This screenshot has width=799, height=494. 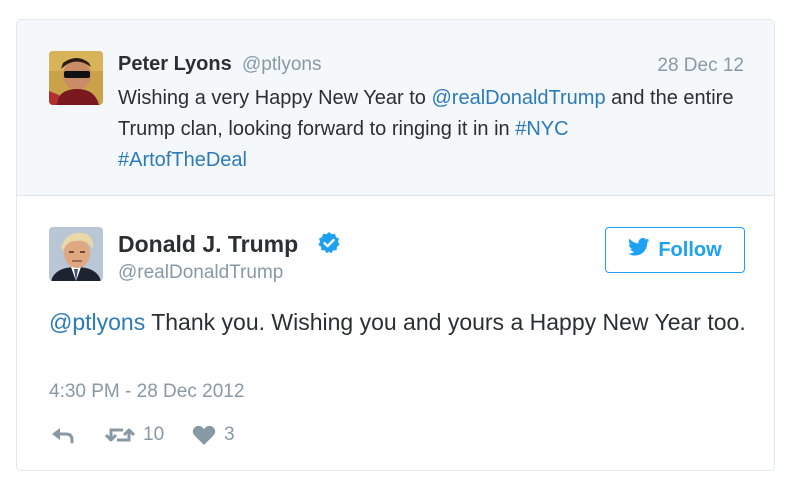 I want to click on retweet-button: 10, so click(x=134, y=435).